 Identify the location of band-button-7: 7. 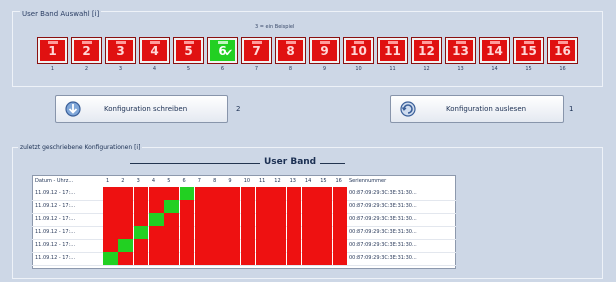
(256, 50).